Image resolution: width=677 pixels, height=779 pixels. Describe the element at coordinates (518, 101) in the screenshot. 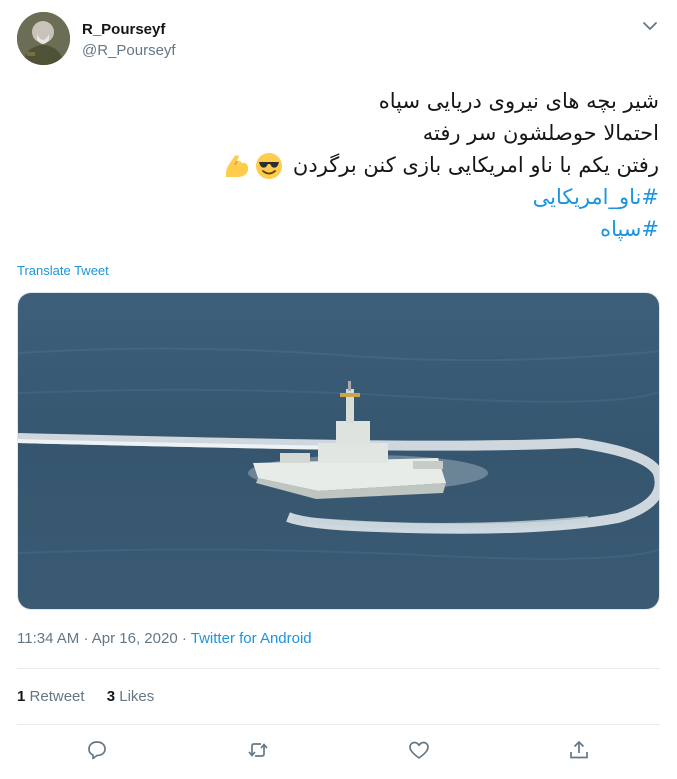

I see `tweet-line: شیر بچه های نیروی دریایی سپاه` at that location.